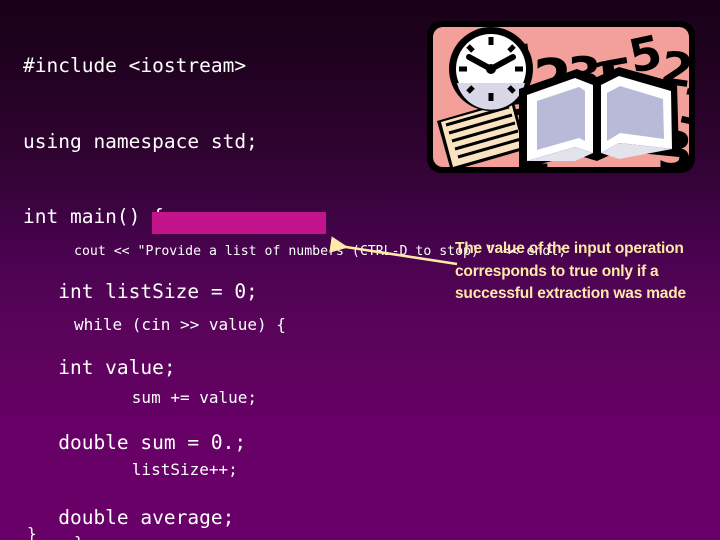 This screenshot has height=540, width=720. What do you see at coordinates (180, 324) in the screenshot?
I see `code-line: while (cin >> value) {` at bounding box center [180, 324].